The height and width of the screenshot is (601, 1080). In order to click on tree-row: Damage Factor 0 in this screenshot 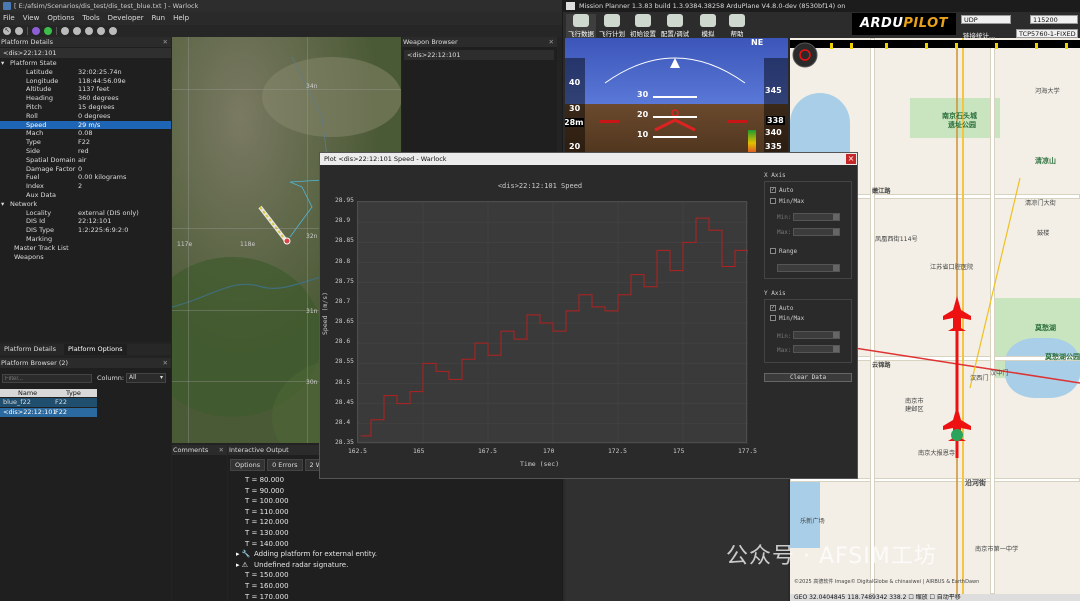, I will do `click(85, 169)`.